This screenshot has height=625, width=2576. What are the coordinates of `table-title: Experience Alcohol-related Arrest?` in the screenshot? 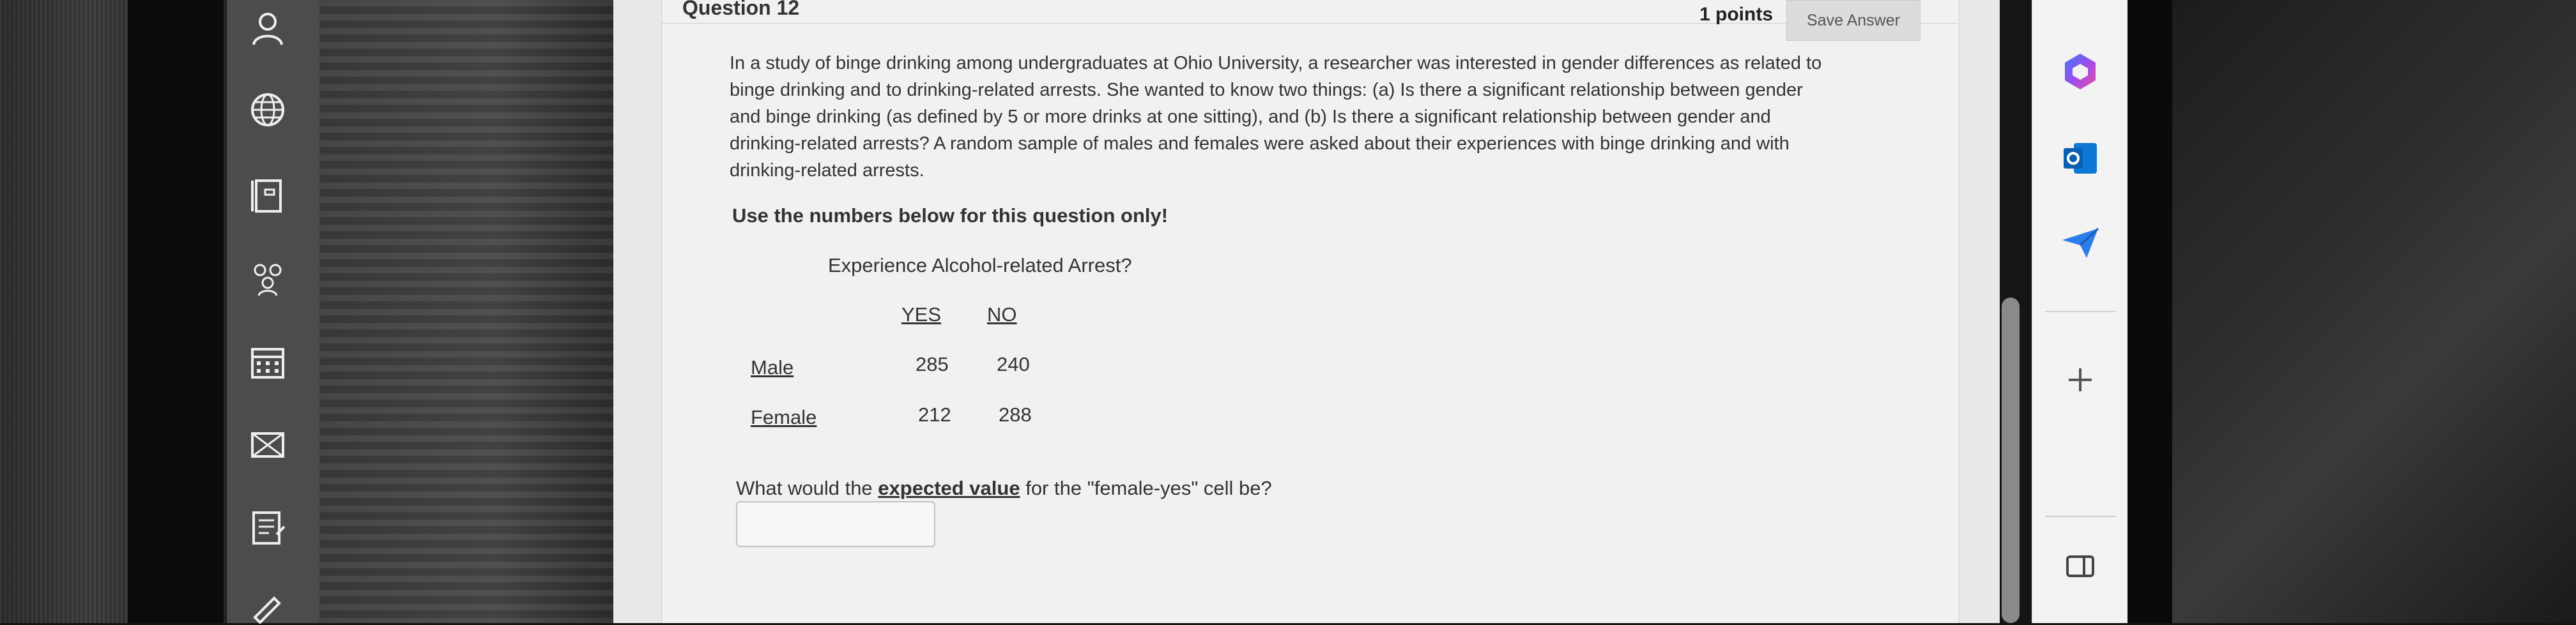 It's located at (980, 265).